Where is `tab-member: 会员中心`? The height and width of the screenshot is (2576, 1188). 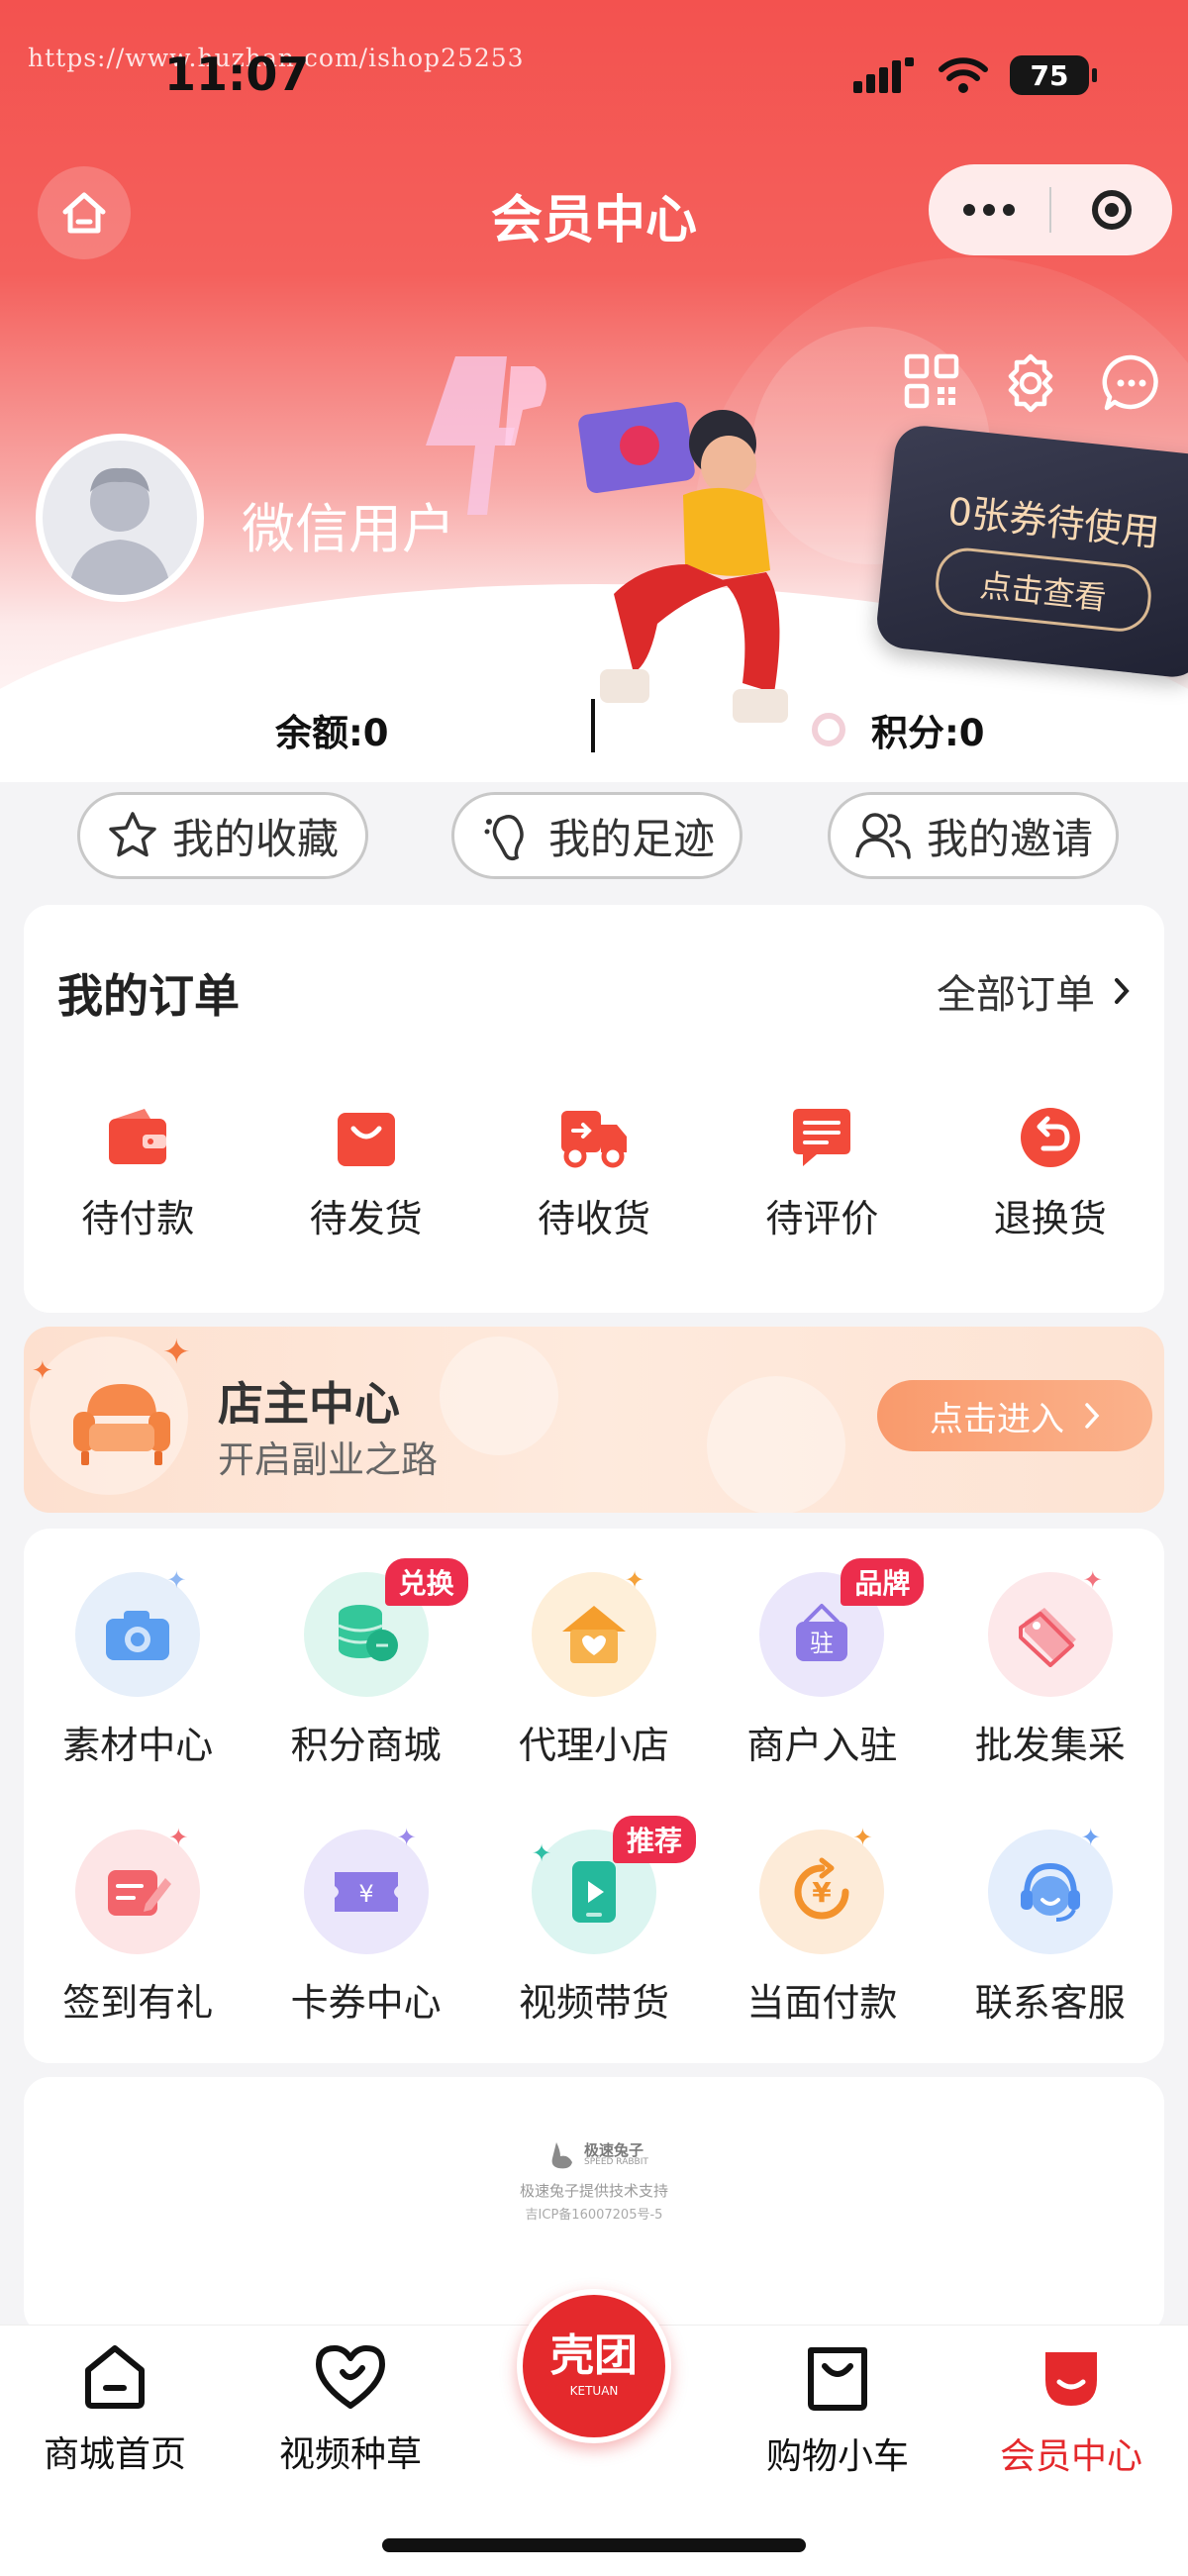
tab-member: 会员中心 is located at coordinates (1071, 2411).